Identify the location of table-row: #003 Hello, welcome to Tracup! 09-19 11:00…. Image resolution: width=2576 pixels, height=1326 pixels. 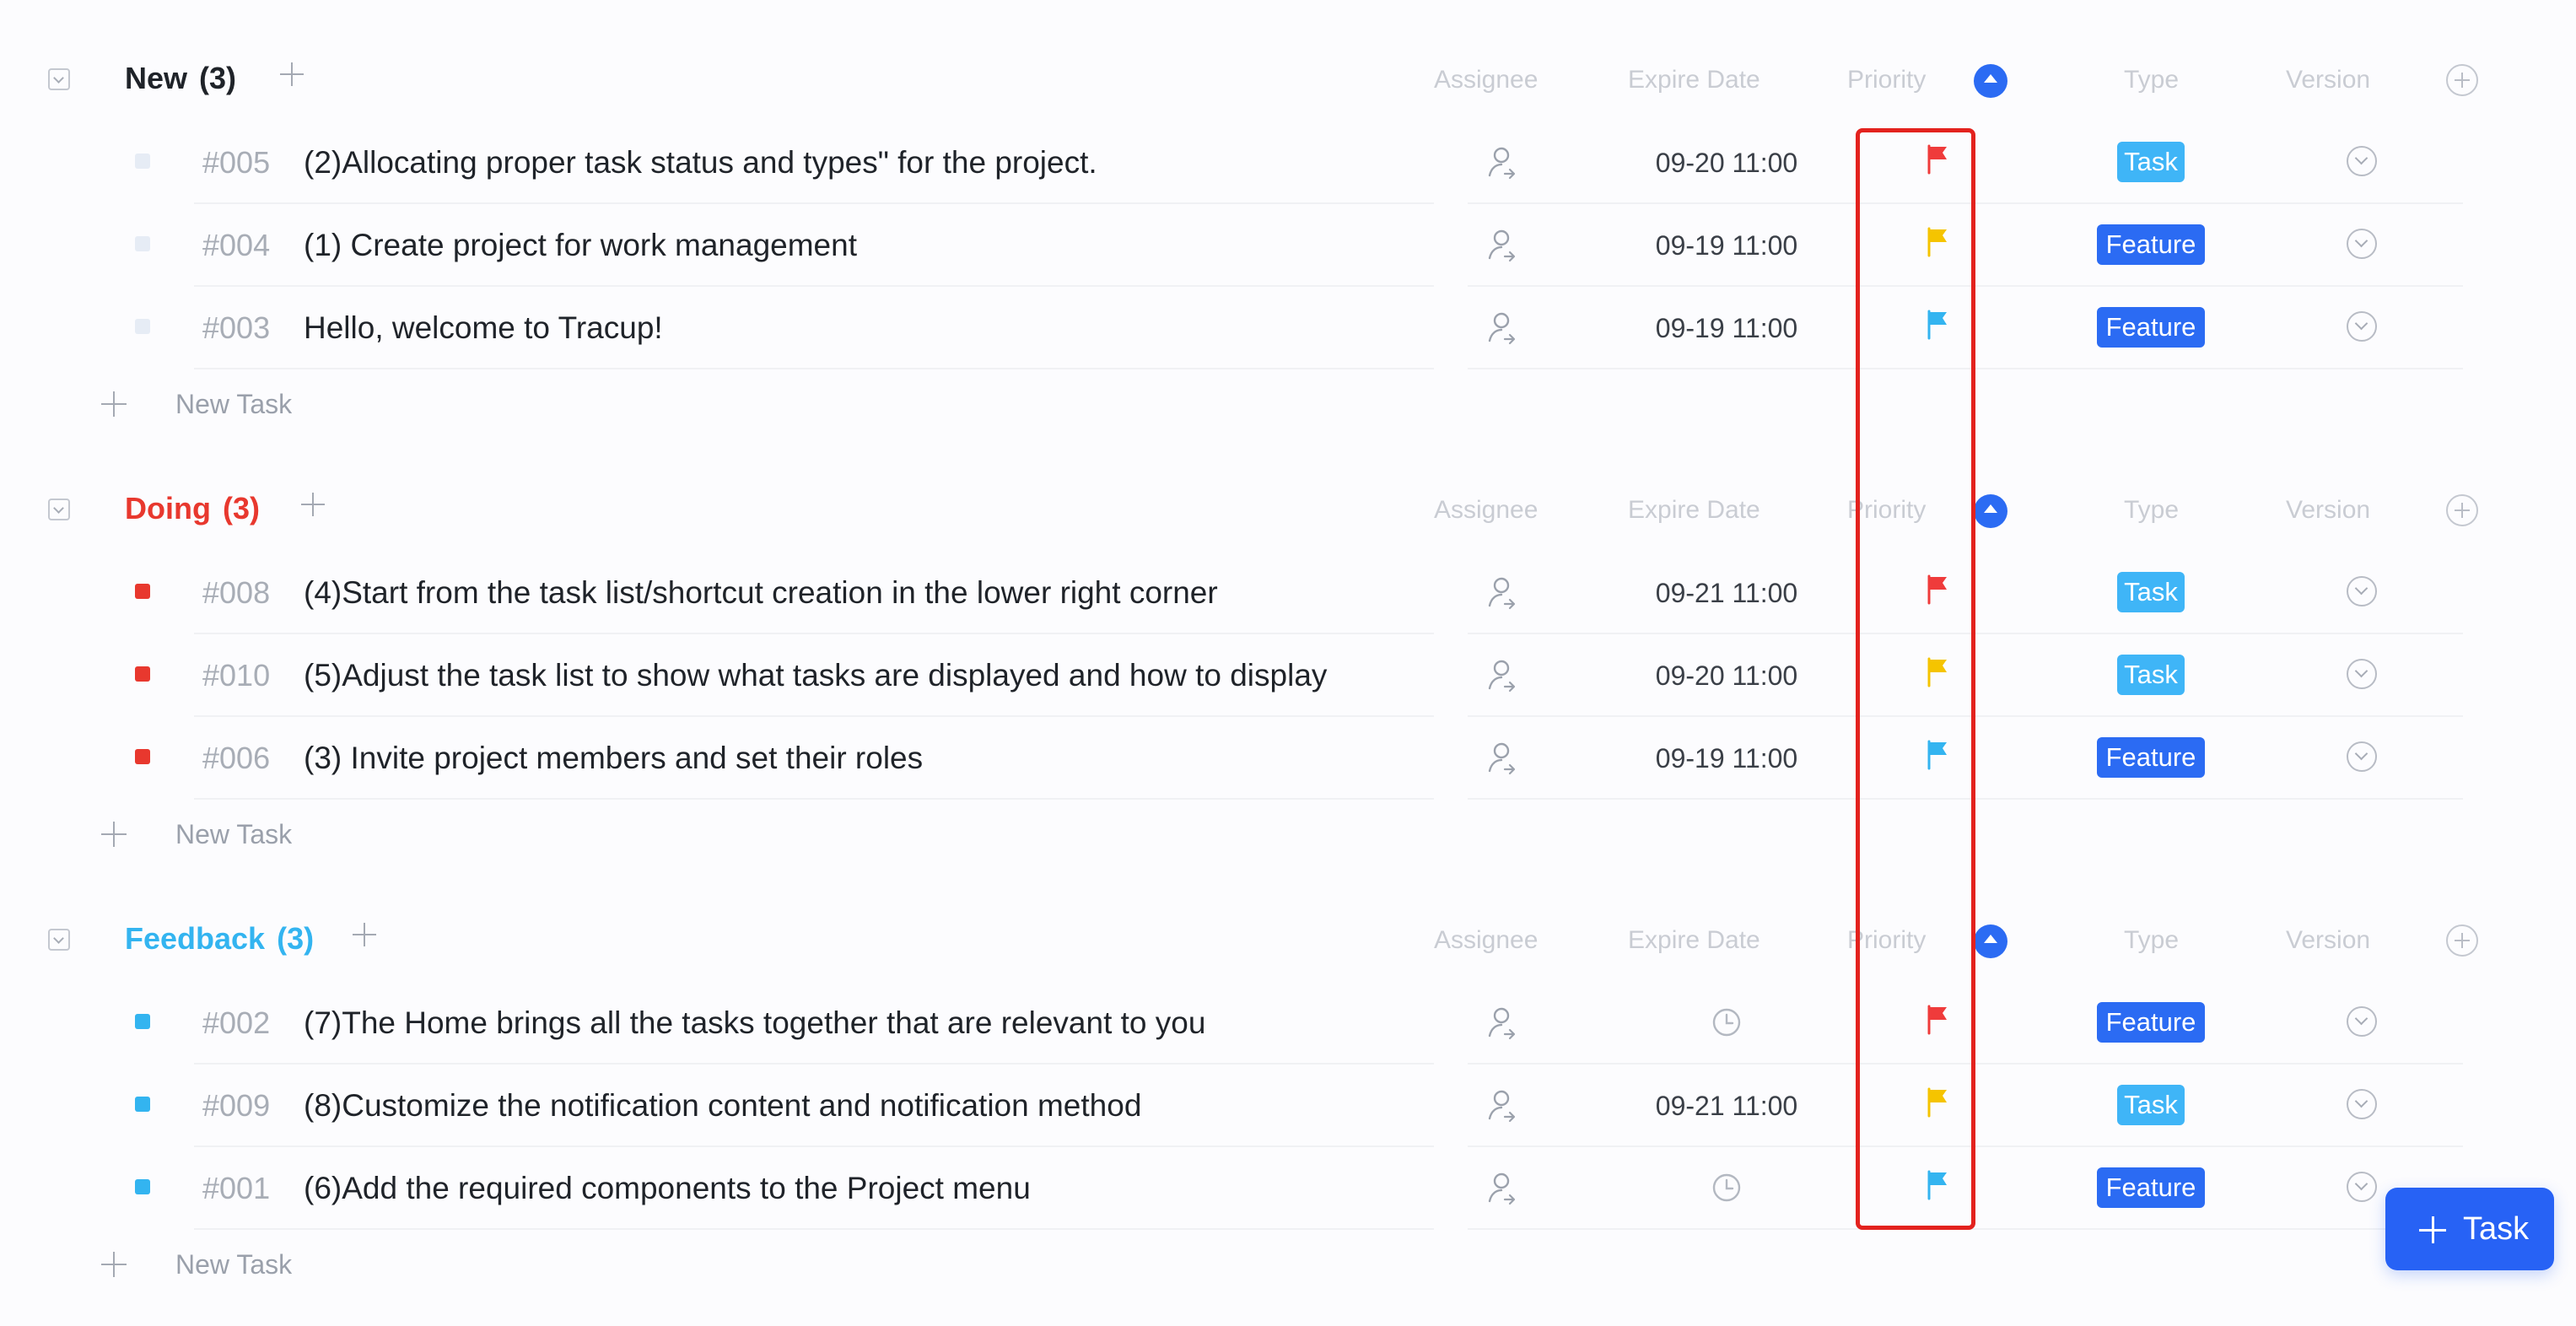
(1278, 328).